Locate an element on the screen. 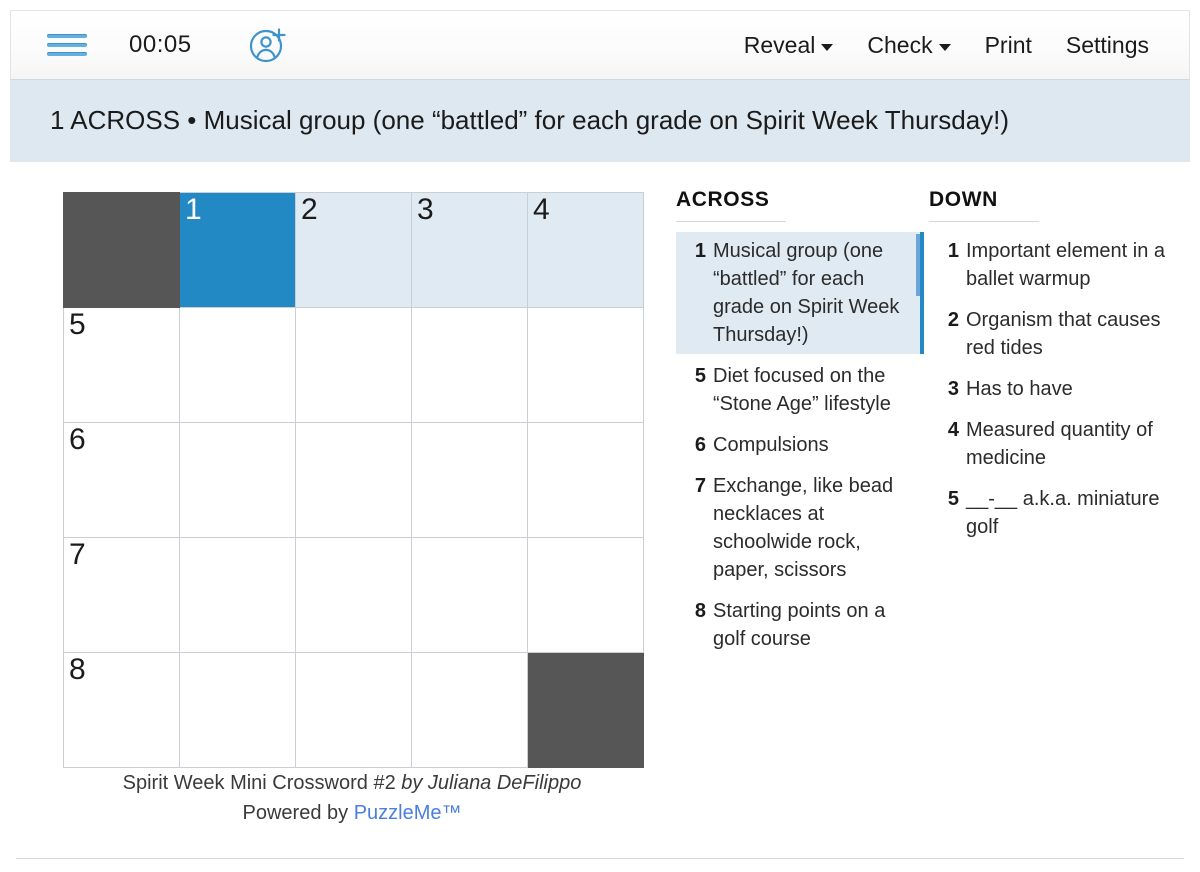 The height and width of the screenshot is (872, 1200). clue-text: Compulsions is located at coordinates (771, 445).